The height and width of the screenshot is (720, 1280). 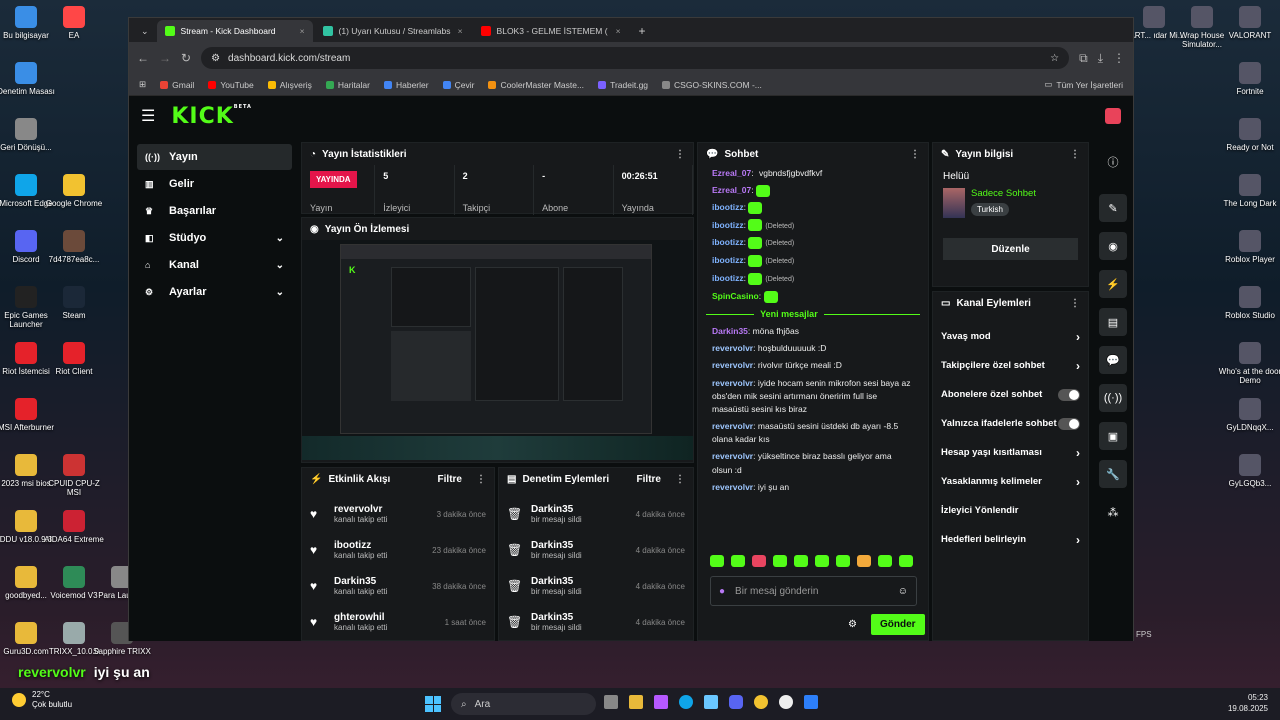 What do you see at coordinates (1010, 423) in the screenshot?
I see `channel-action-3: Yalnızca ifadelerle sohbet` at bounding box center [1010, 423].